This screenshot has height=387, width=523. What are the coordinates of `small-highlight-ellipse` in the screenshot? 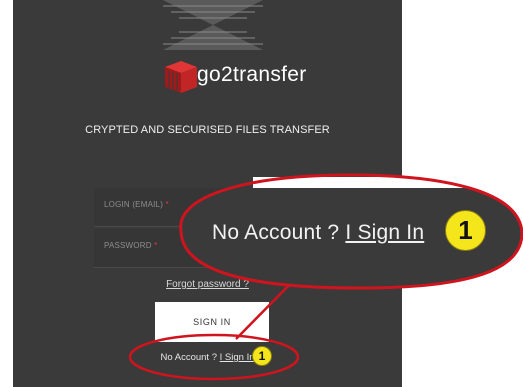 It's located at (214, 357).